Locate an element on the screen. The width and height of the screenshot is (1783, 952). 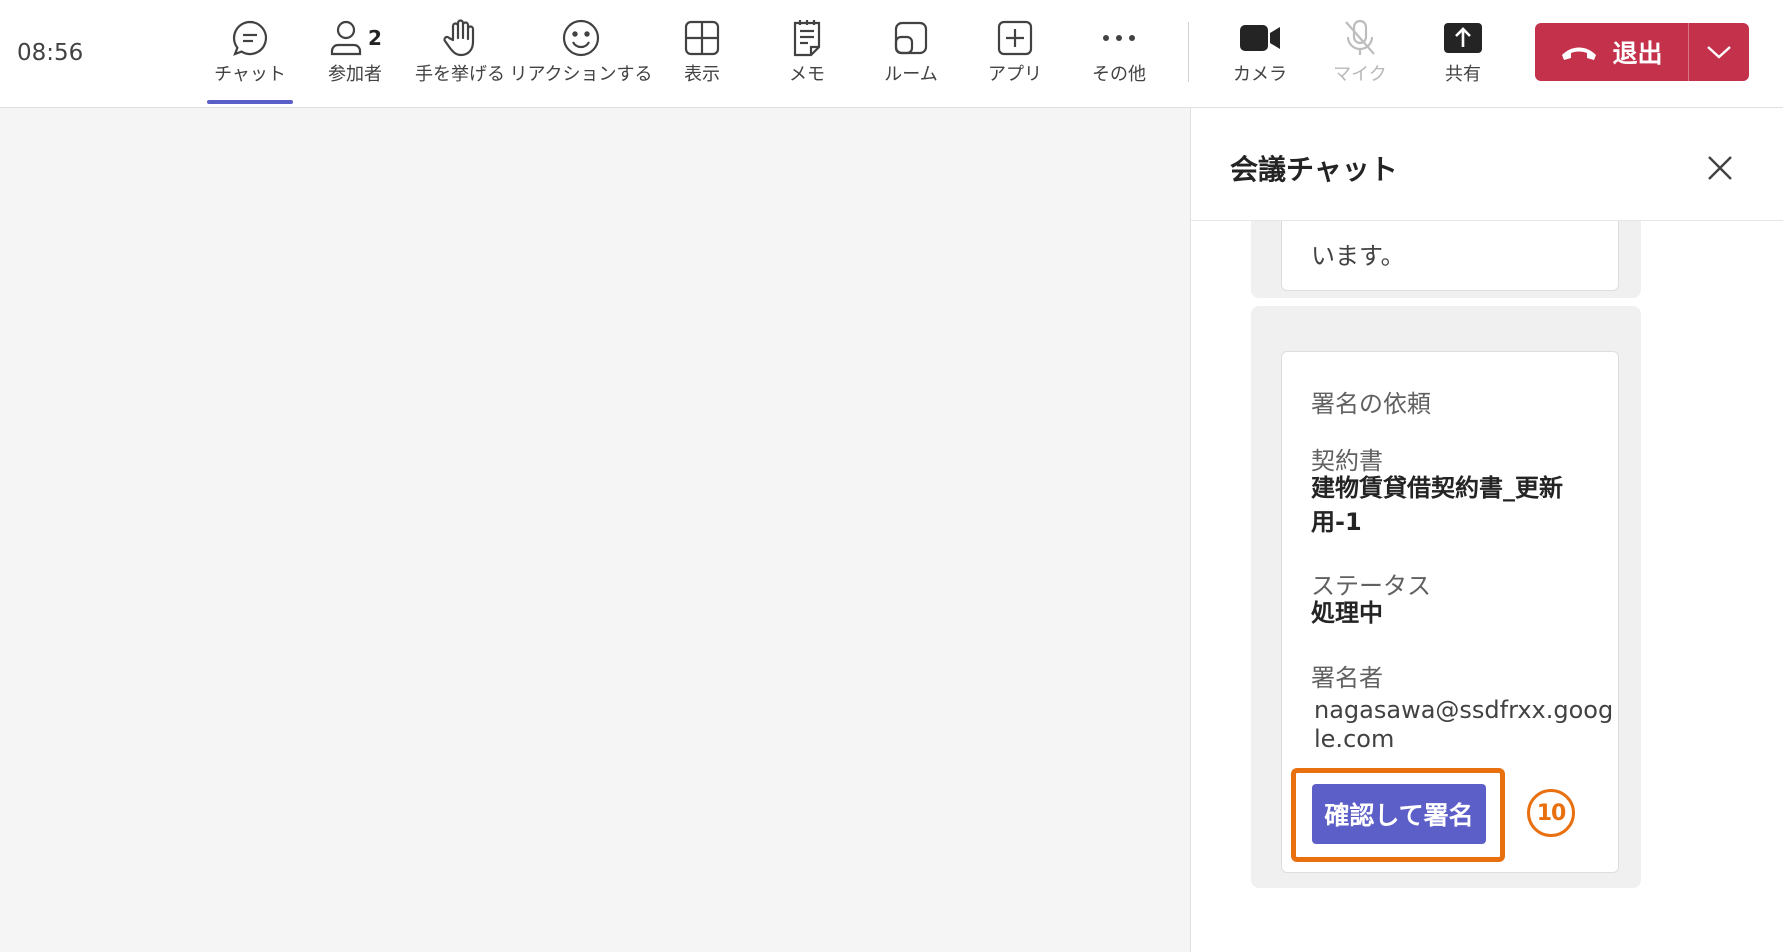
raise-hand-label: 手を挙げる is located at coordinates (460, 74).